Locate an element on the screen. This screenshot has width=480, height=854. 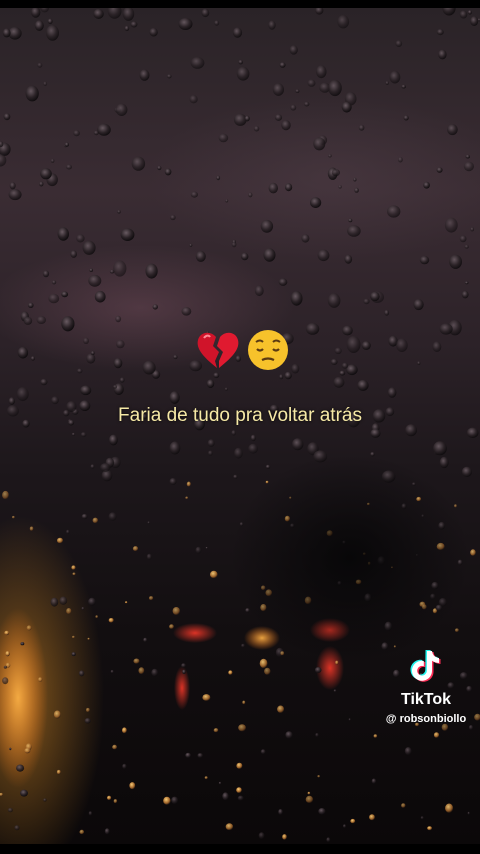
broken-heart-icon is located at coordinates (218, 350).